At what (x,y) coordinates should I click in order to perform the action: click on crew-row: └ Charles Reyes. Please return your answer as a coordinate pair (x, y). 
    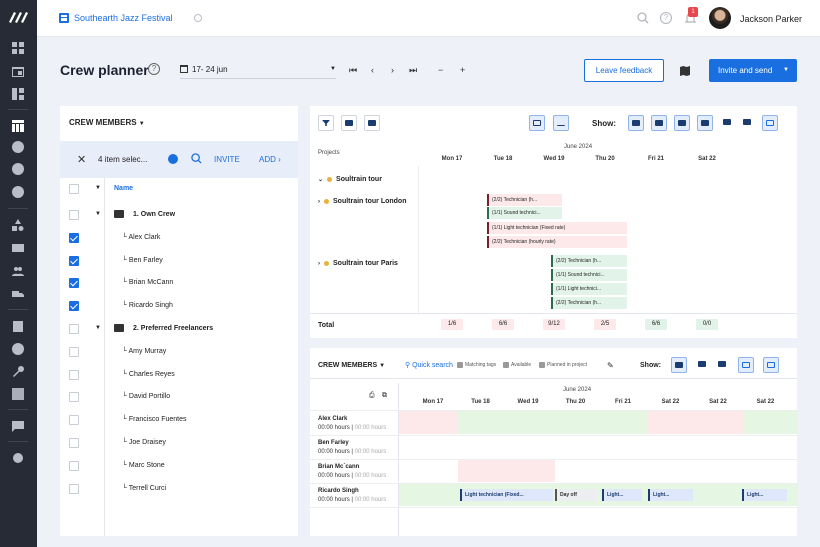
    Looking at the image, I should click on (179, 375).